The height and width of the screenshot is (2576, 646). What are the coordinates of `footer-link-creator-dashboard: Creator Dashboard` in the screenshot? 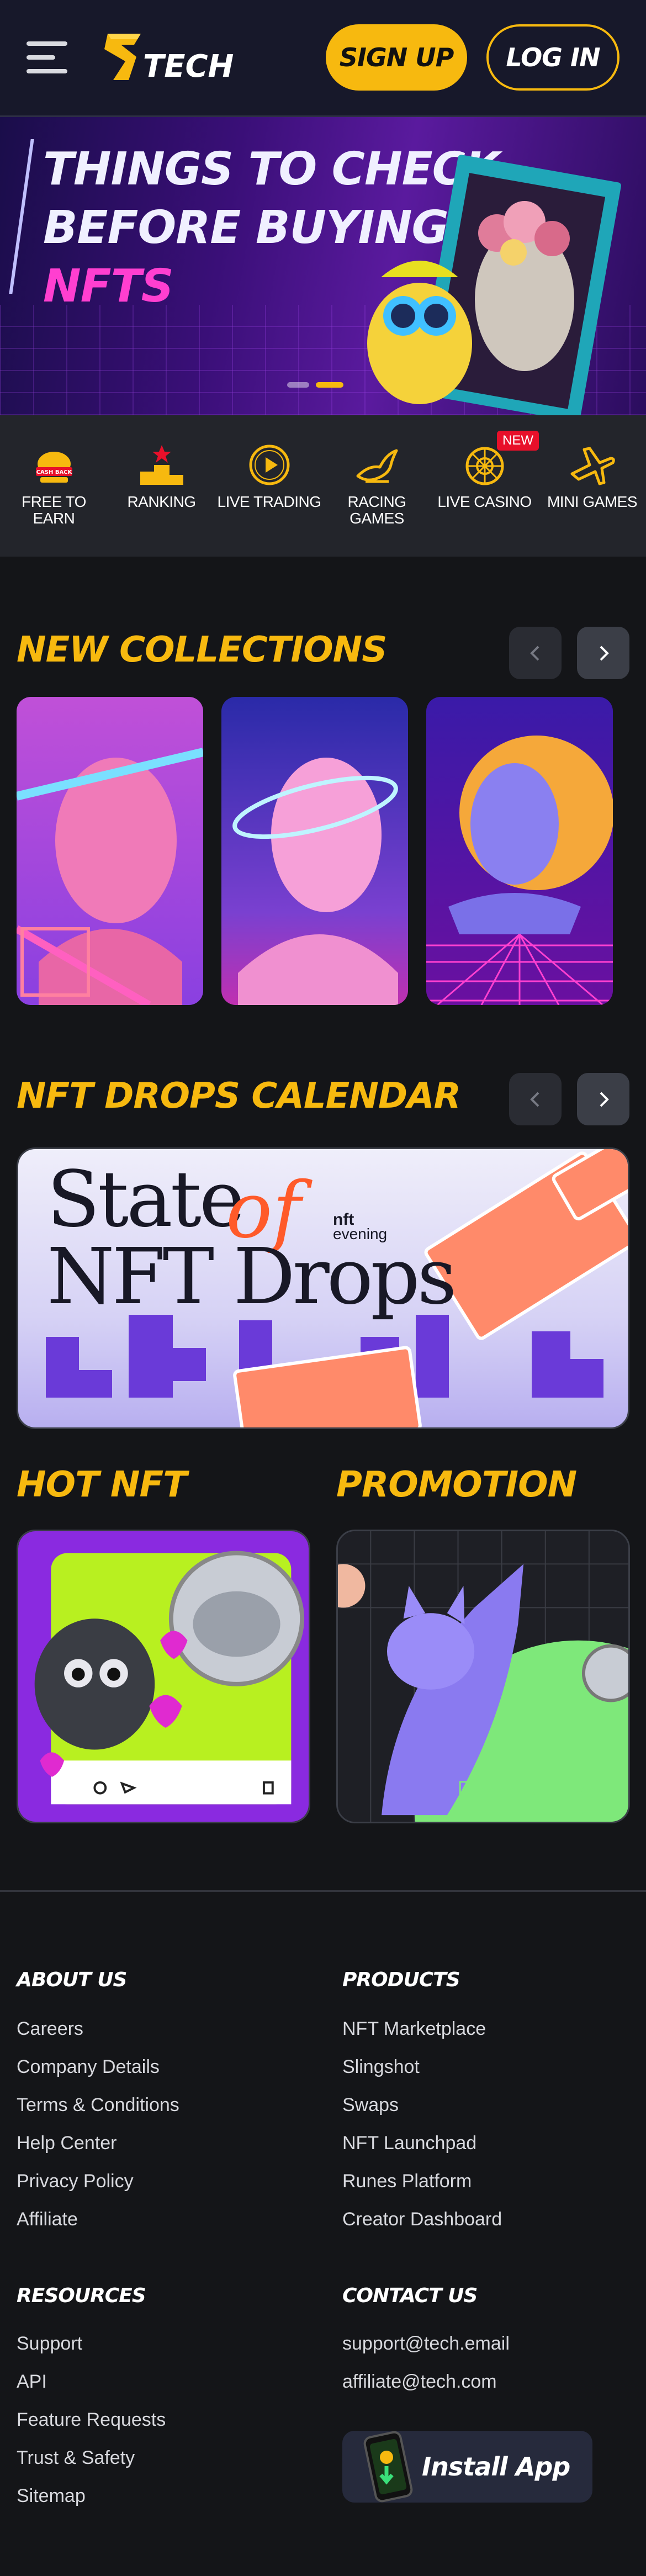 It's located at (422, 2219).